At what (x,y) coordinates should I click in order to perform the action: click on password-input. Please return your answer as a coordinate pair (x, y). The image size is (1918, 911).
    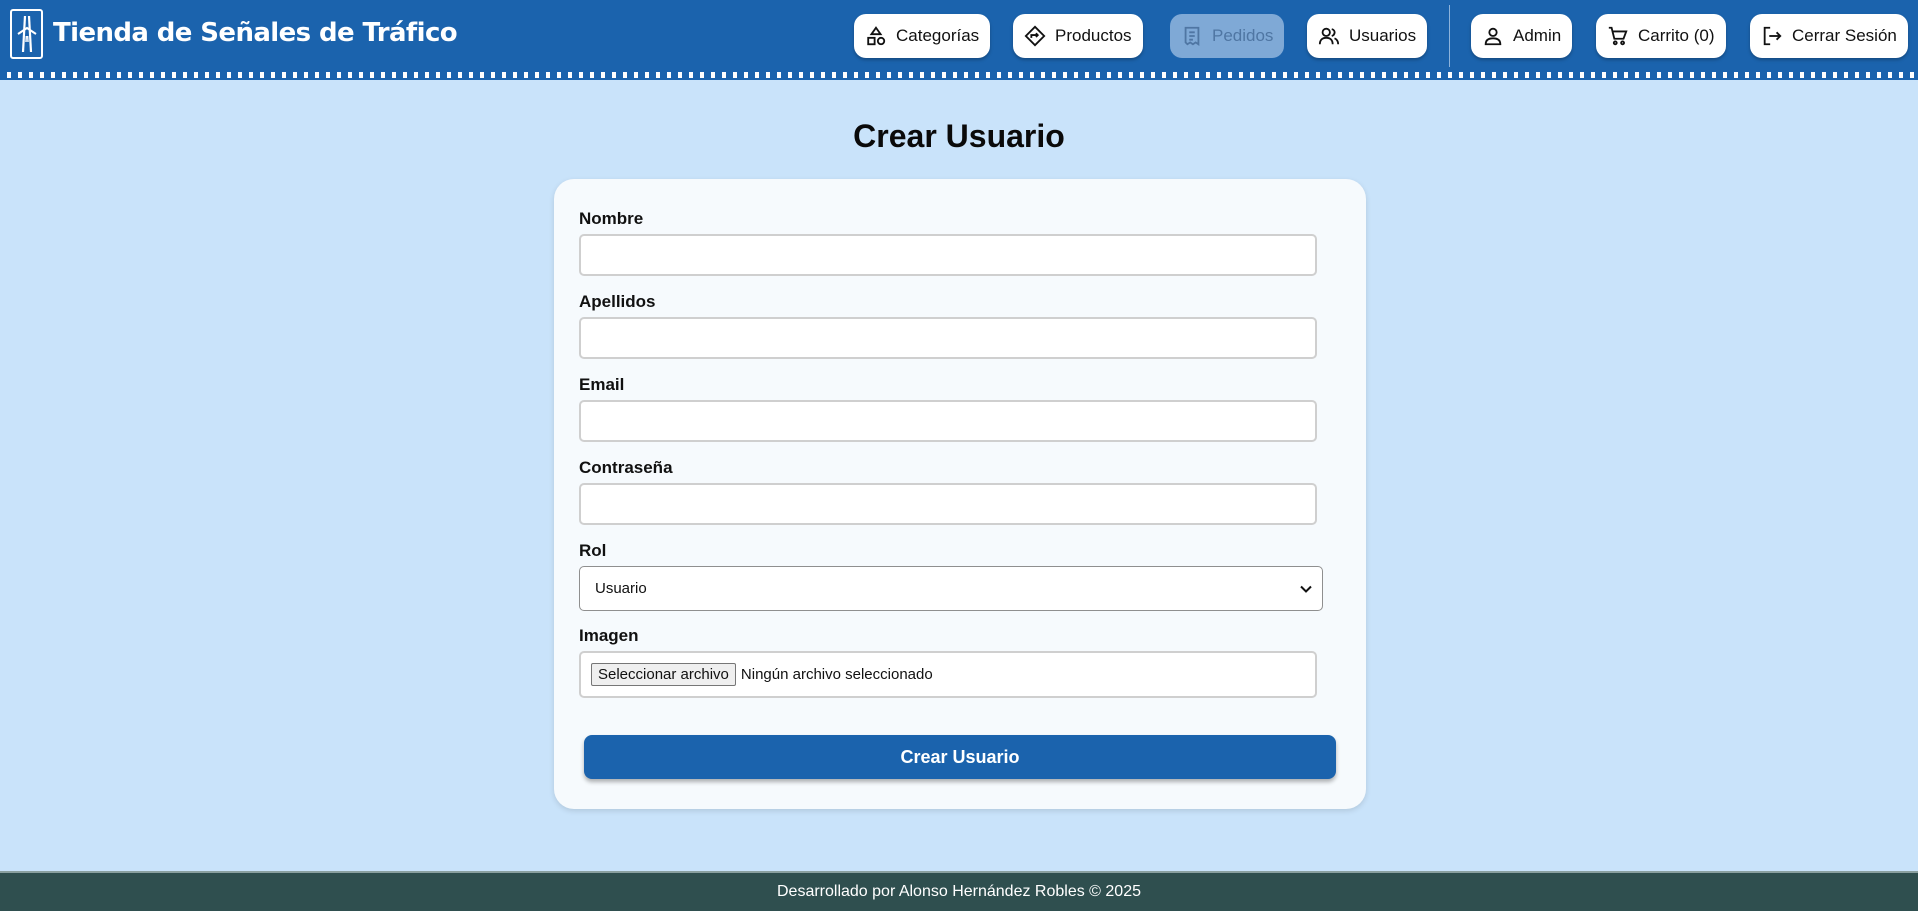
    Looking at the image, I should click on (948, 504).